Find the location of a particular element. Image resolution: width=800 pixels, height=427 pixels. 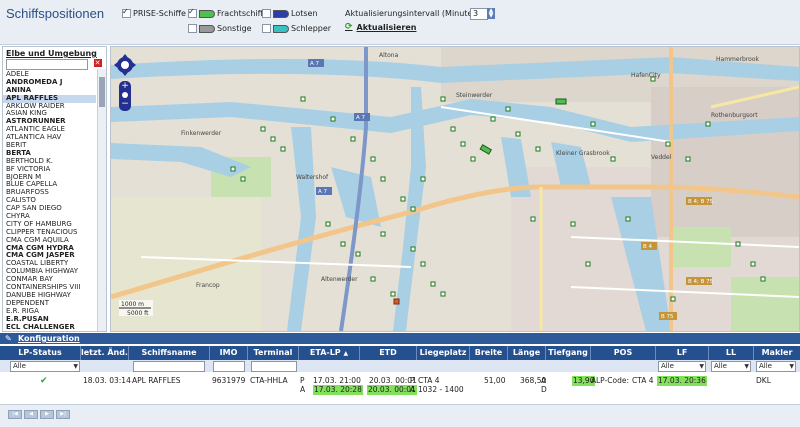

road-label-b4-b75-2: B 4; B 75 is located at coordinates (701, 282).